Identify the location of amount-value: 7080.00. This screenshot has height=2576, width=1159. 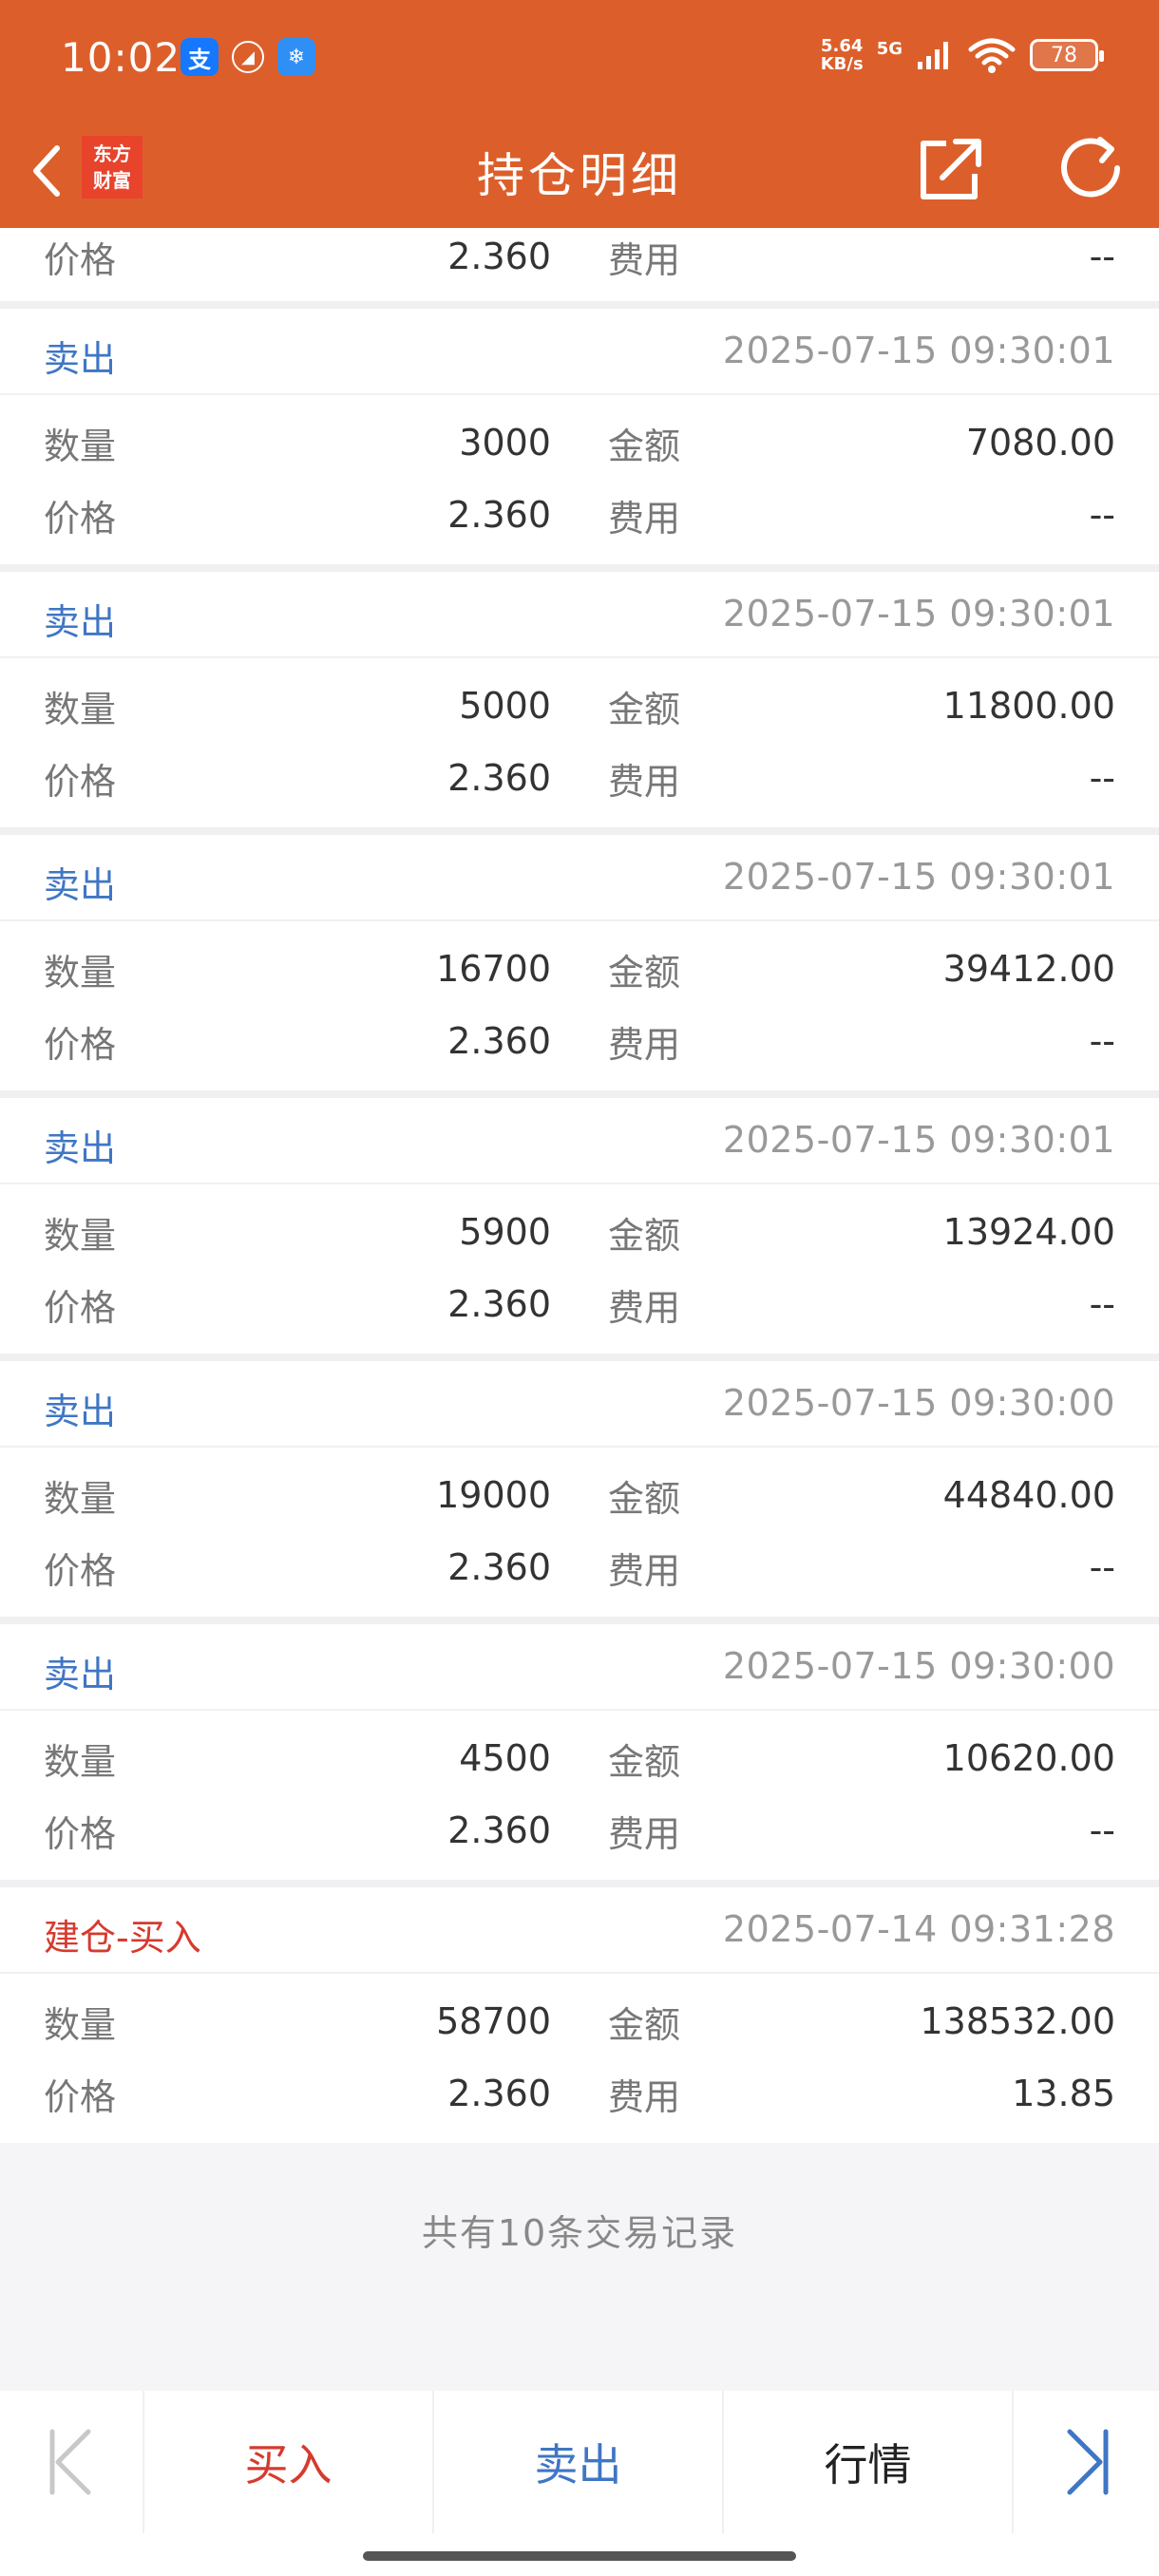
(1040, 443).